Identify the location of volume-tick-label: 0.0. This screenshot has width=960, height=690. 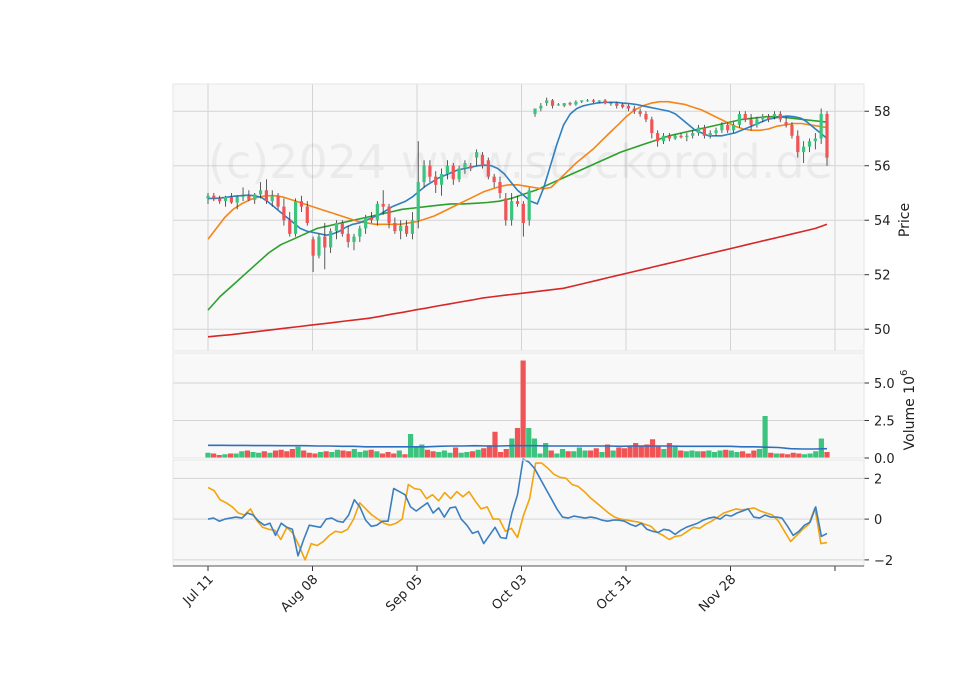
(884, 459).